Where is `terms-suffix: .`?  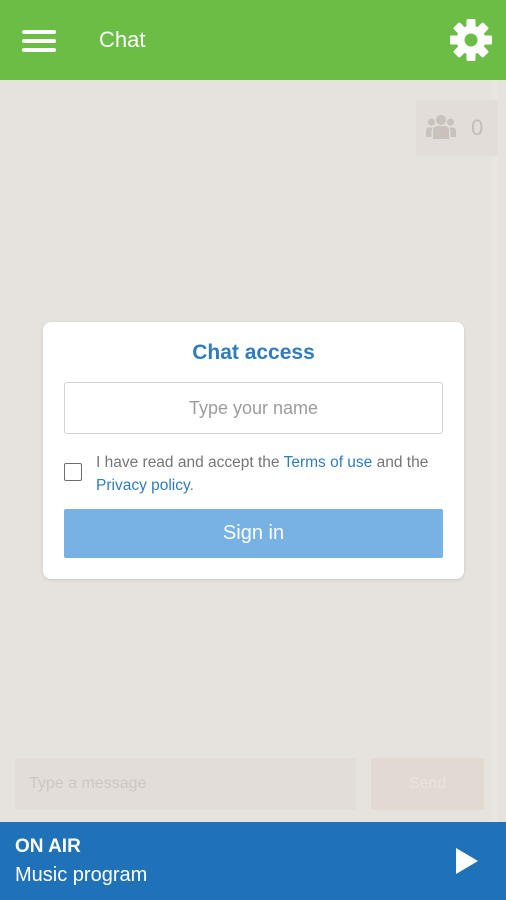 terms-suffix: . is located at coordinates (191, 485).